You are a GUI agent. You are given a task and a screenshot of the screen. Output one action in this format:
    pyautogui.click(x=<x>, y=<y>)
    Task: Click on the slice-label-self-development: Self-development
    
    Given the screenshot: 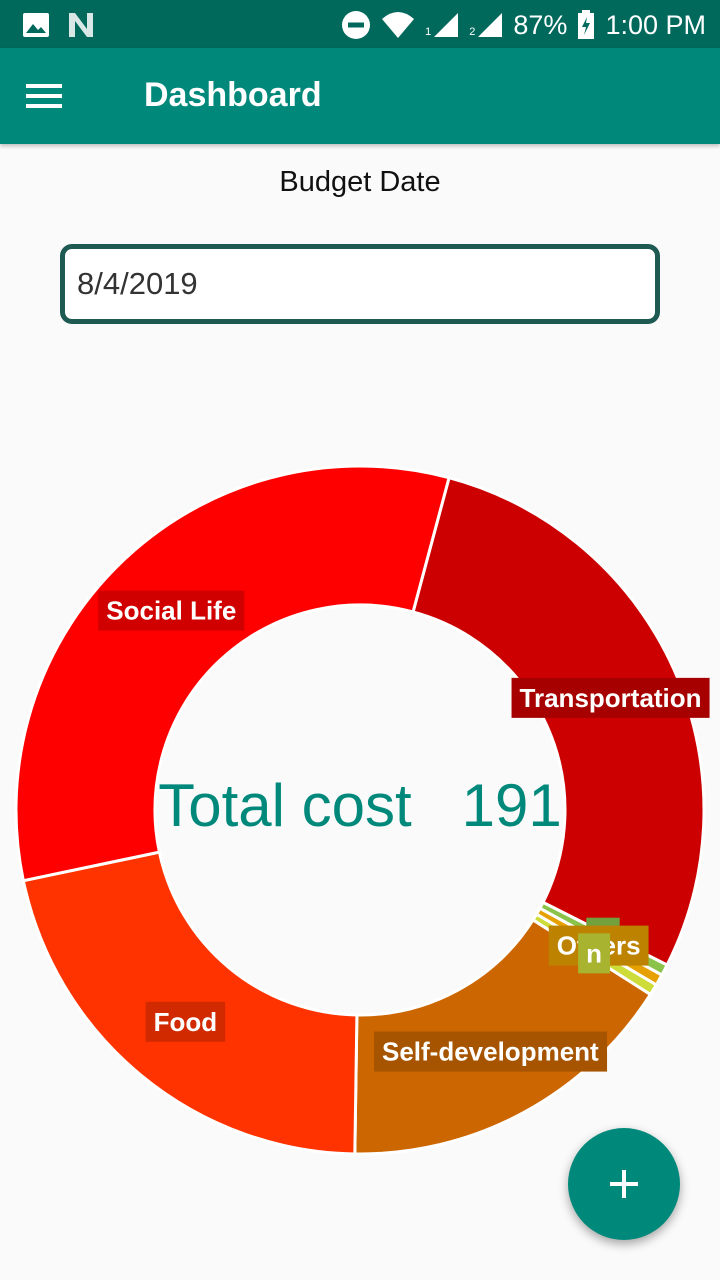 What is the action you would take?
    pyautogui.click(x=490, y=1052)
    